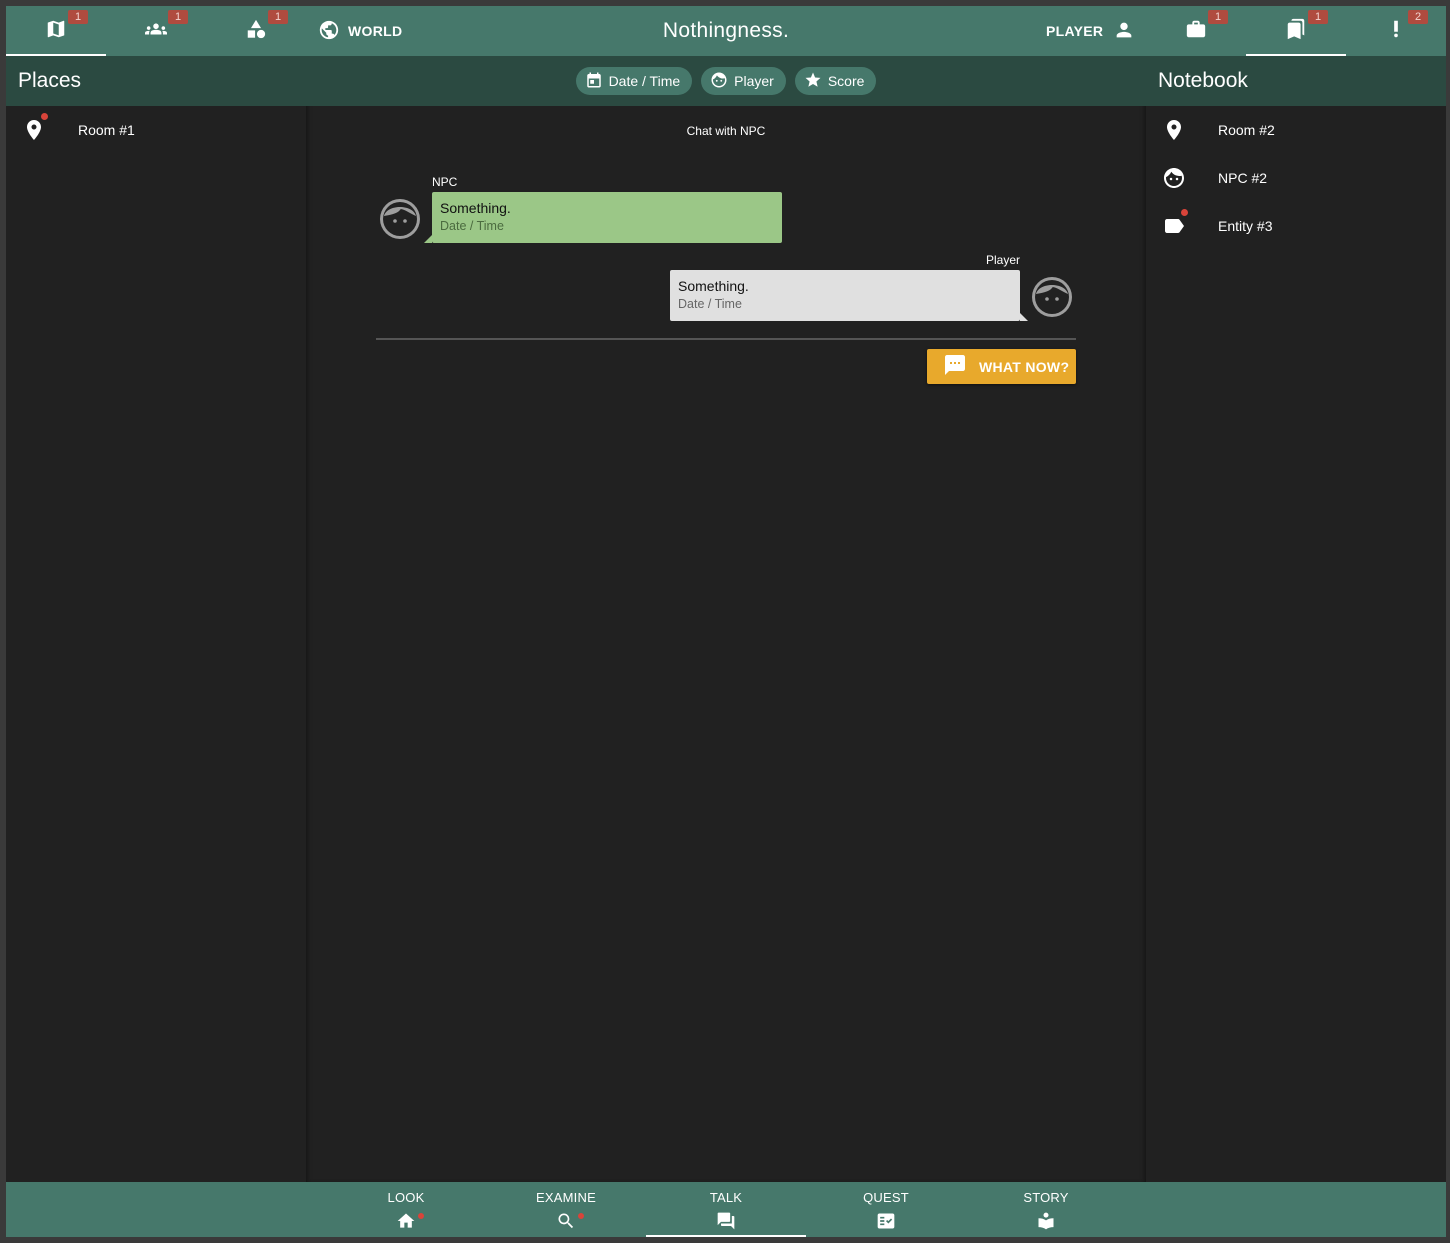 The height and width of the screenshot is (1243, 1450). Describe the element at coordinates (445, 182) in the screenshot. I see `npc-sender-name: NPC` at that location.